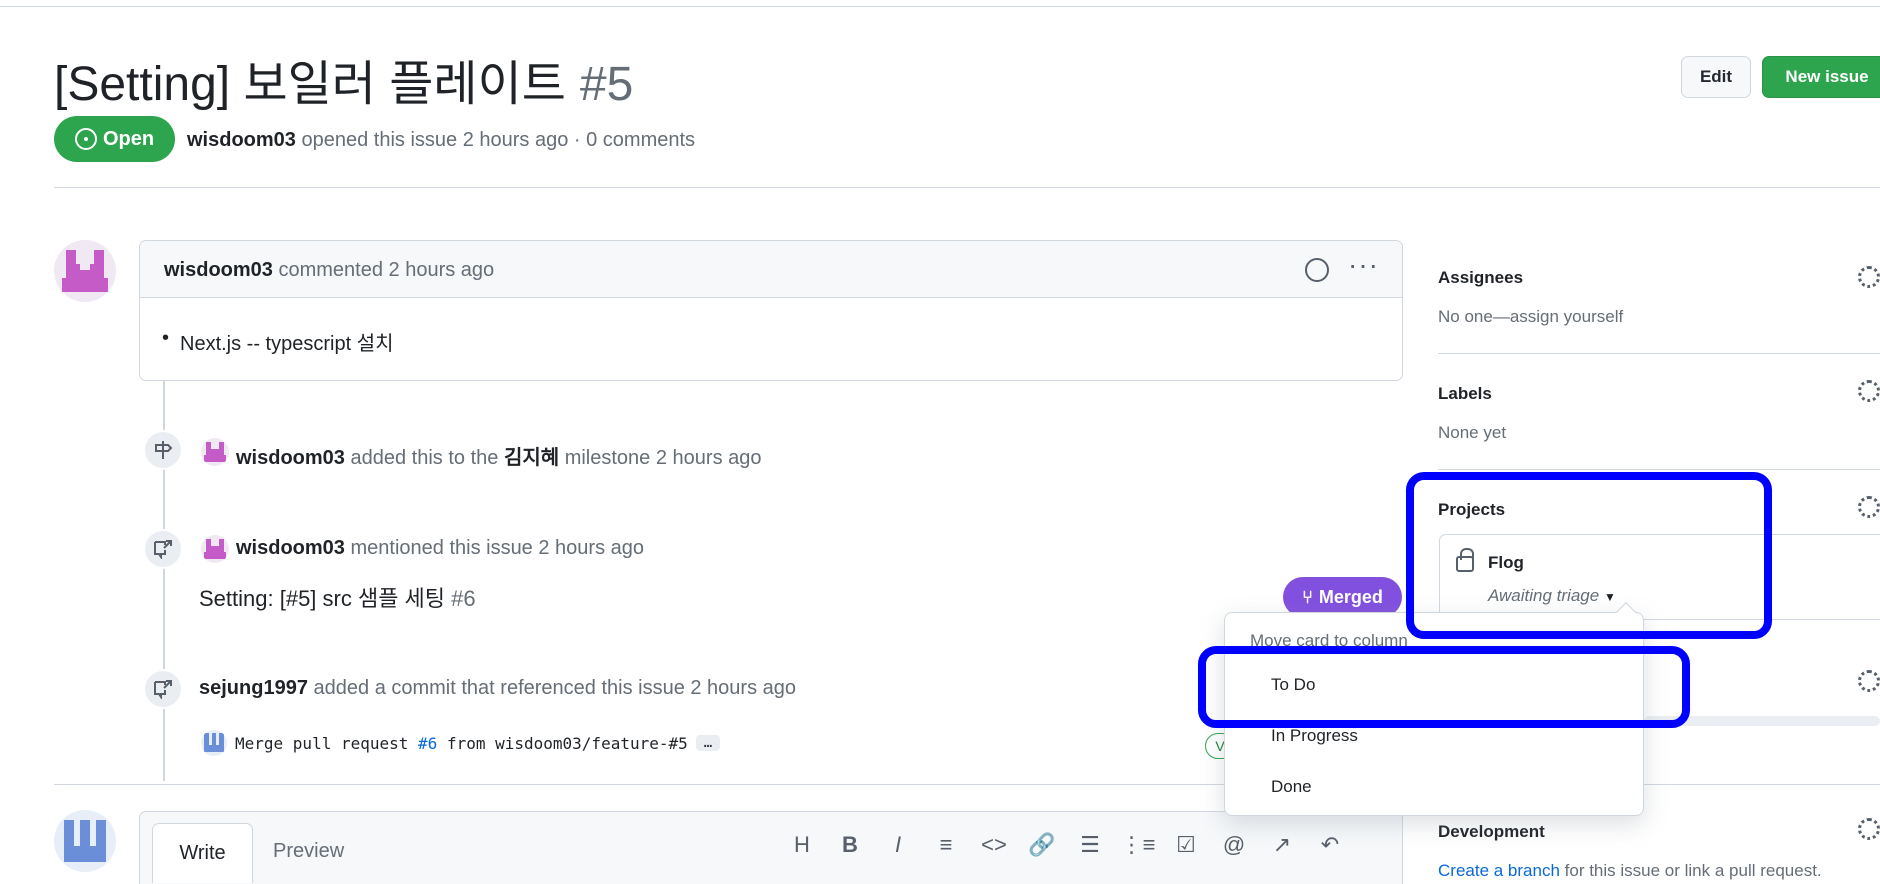 Image resolution: width=1880 pixels, height=884 pixels. I want to click on issue-title: [Setting] 보일러 플레이트 #5, so click(343, 79).